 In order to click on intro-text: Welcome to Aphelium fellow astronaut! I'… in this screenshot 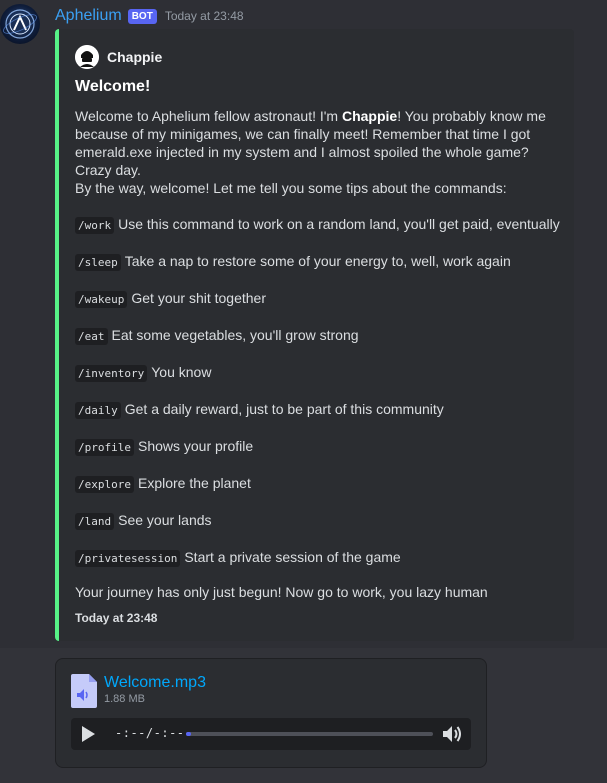, I will do `click(208, 116)`.